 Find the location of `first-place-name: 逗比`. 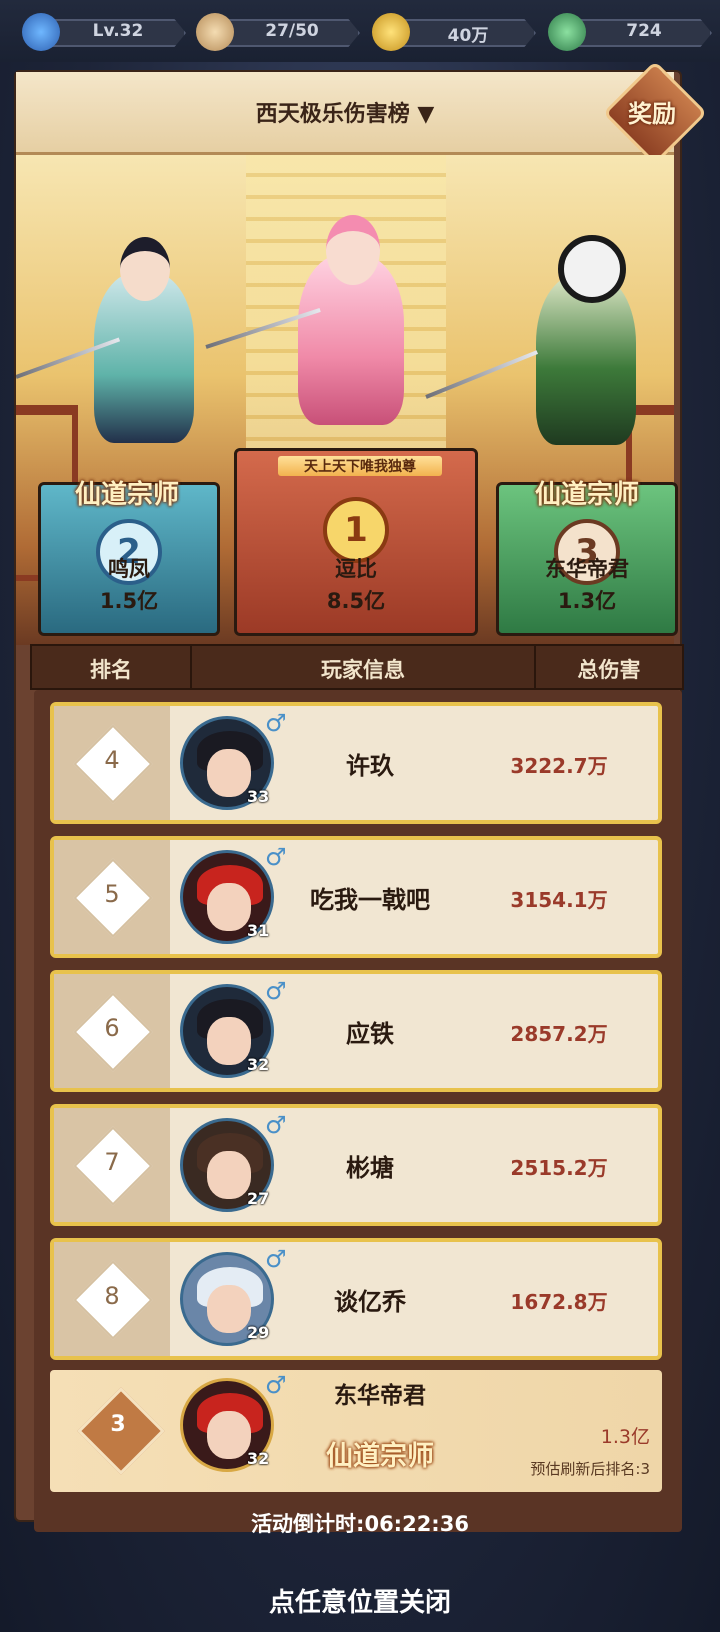

first-place-name: 逗比 is located at coordinates (356, 569).